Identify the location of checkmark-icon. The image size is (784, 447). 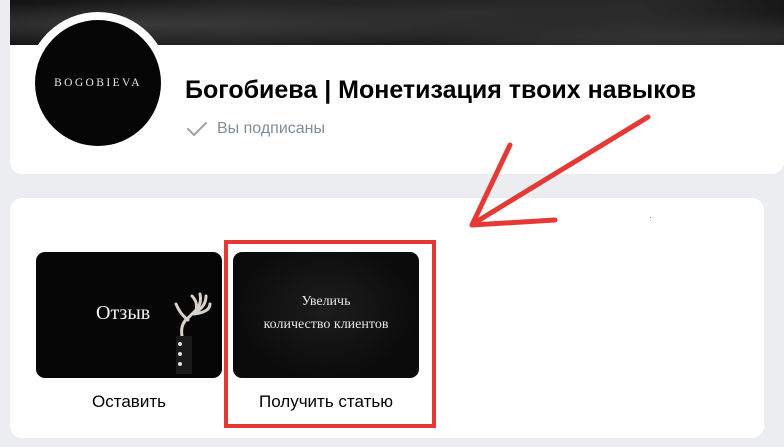
(197, 129).